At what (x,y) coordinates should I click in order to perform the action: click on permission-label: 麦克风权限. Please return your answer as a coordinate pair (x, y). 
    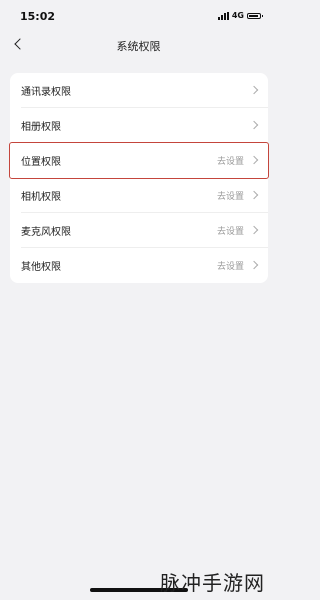
    Looking at the image, I should click on (46, 232).